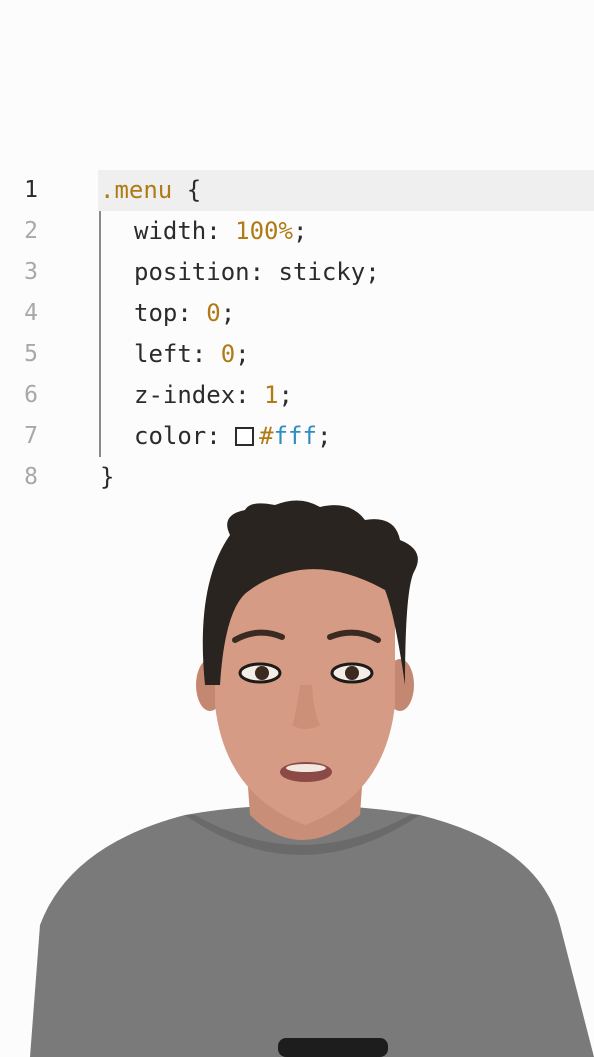 The image size is (594, 1057). I want to click on code-text: z-index: 1;, so click(213, 395).